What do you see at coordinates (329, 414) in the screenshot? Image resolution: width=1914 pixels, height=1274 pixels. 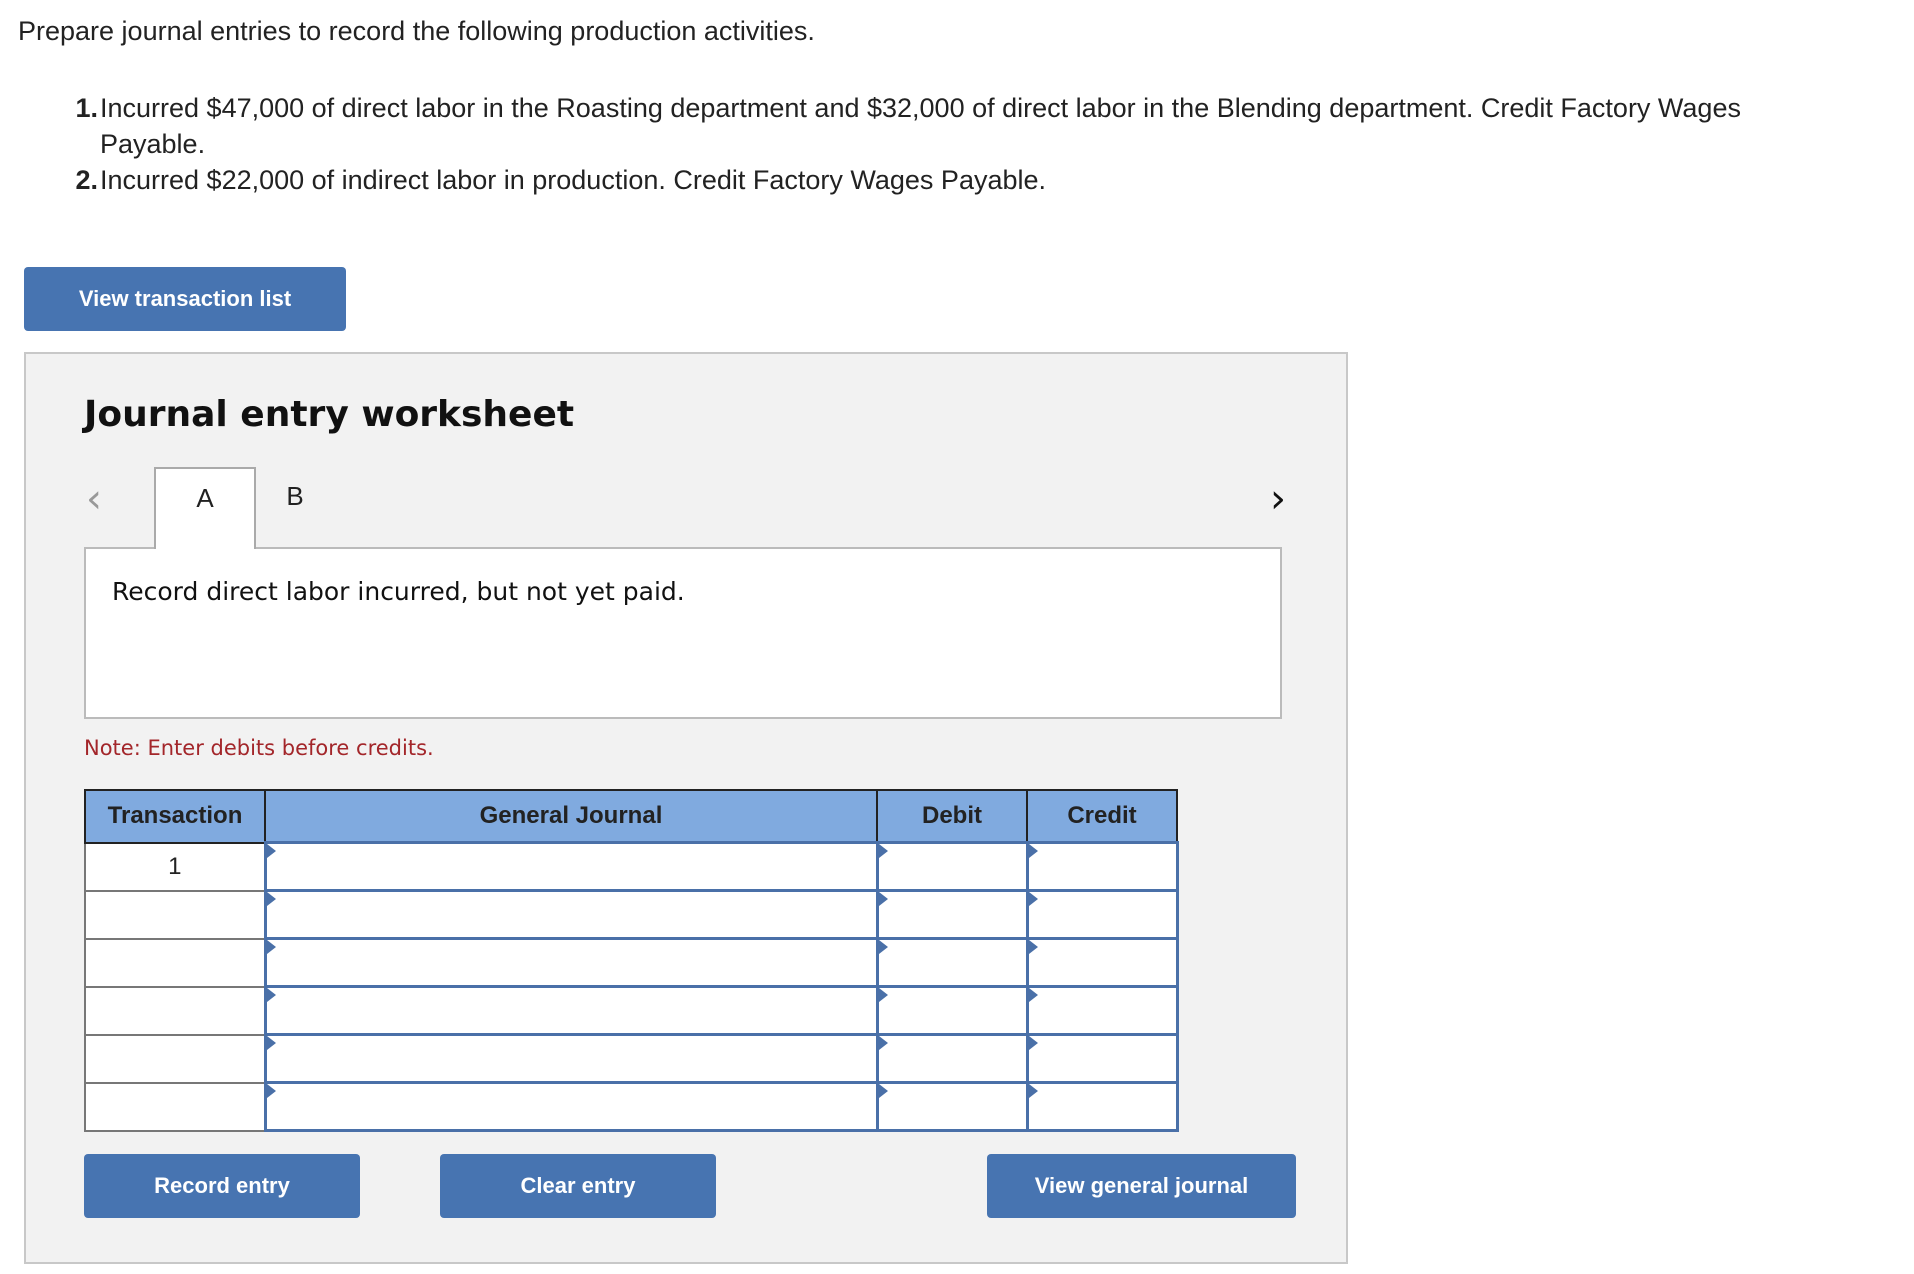 I see `worksheet-title: Journal entry worksheet` at bounding box center [329, 414].